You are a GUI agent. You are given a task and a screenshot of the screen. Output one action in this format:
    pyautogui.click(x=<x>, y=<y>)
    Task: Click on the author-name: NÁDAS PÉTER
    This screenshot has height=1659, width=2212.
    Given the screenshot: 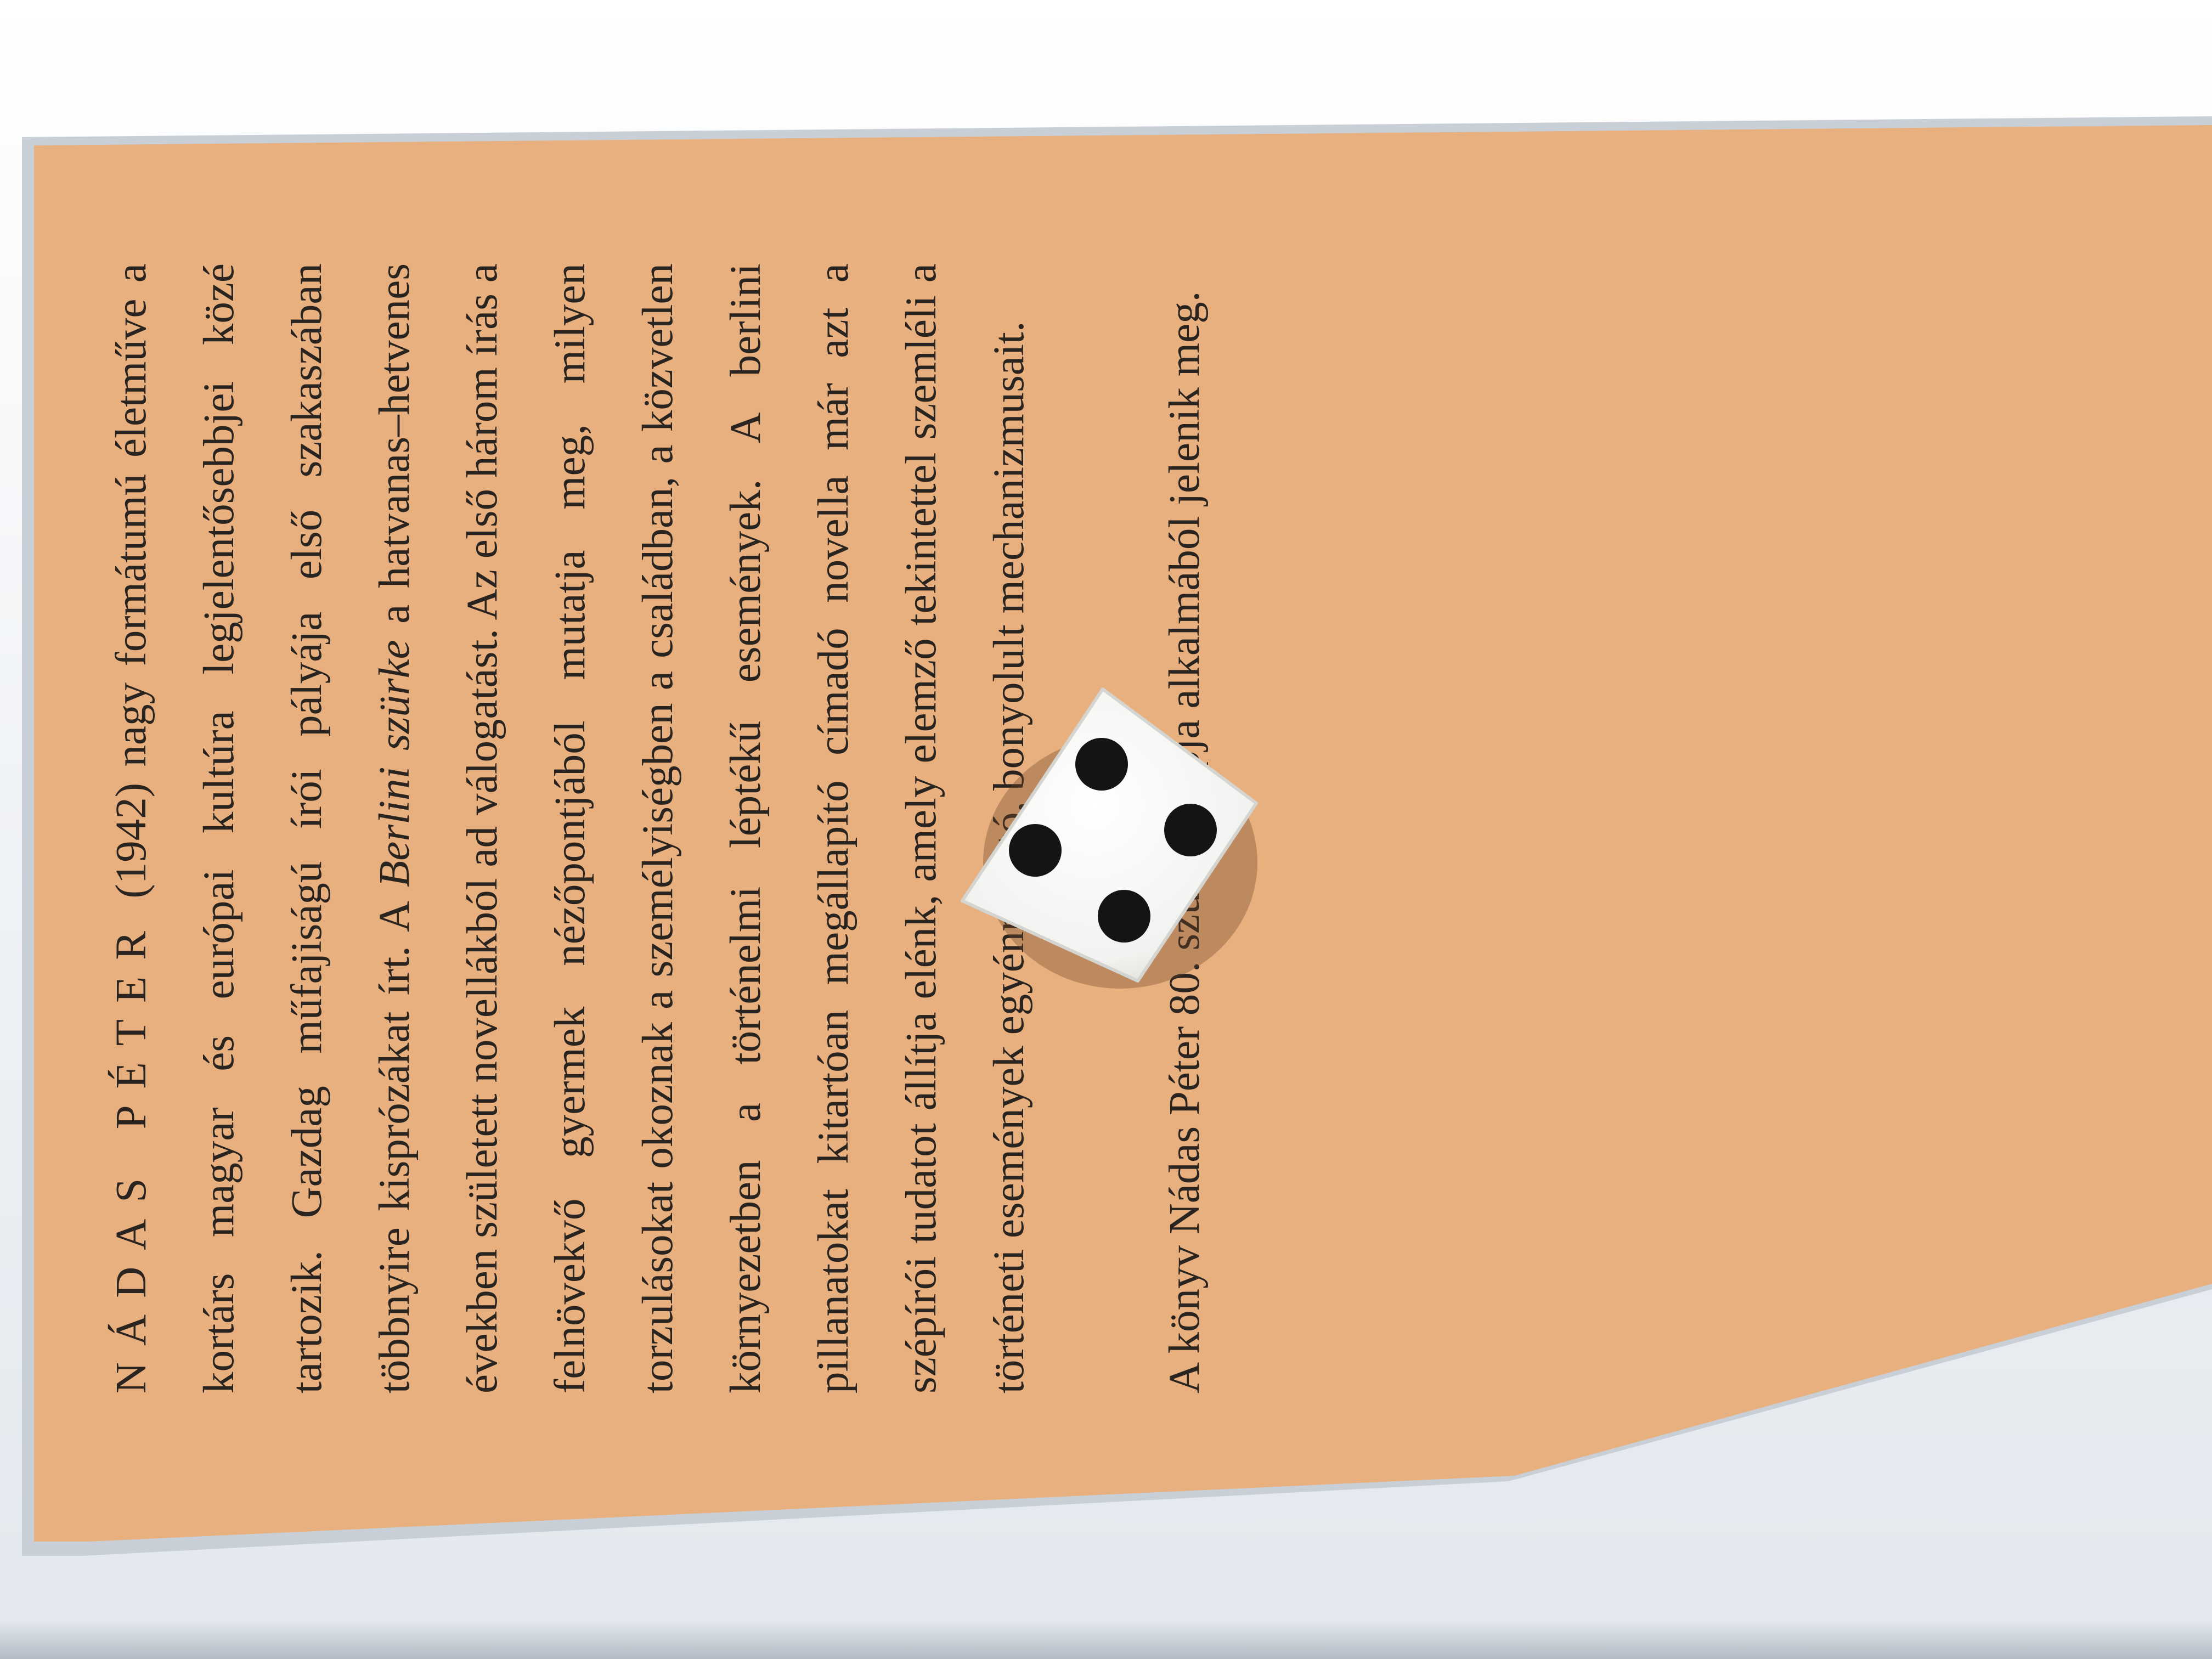 What is the action you would take?
    pyautogui.click(x=131, y=1154)
    